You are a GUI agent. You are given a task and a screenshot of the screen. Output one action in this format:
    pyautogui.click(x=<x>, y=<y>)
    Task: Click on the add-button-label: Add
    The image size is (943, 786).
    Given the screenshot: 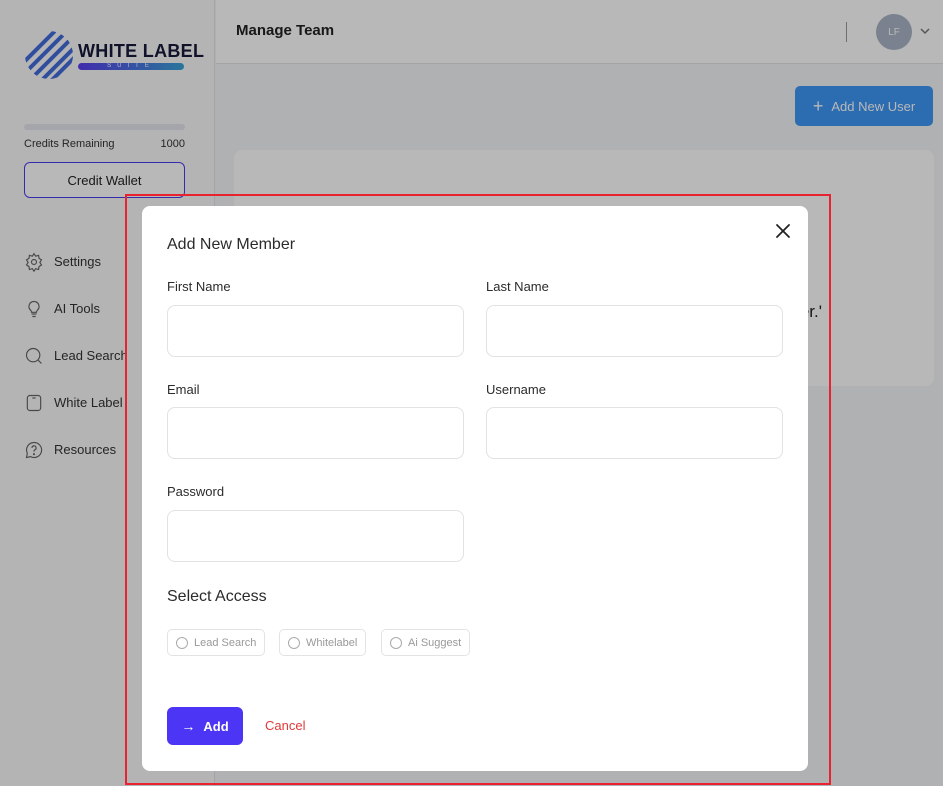 What is the action you would take?
    pyautogui.click(x=216, y=726)
    